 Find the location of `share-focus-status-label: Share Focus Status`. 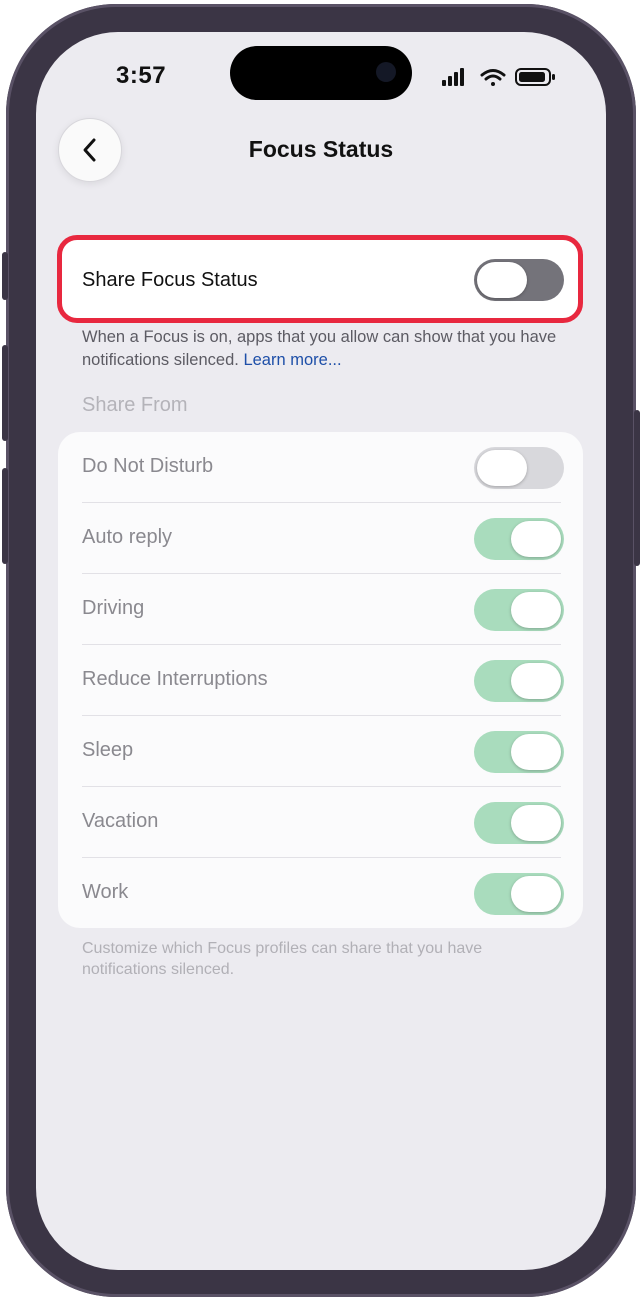

share-focus-status-label: Share Focus Status is located at coordinates (170, 280).